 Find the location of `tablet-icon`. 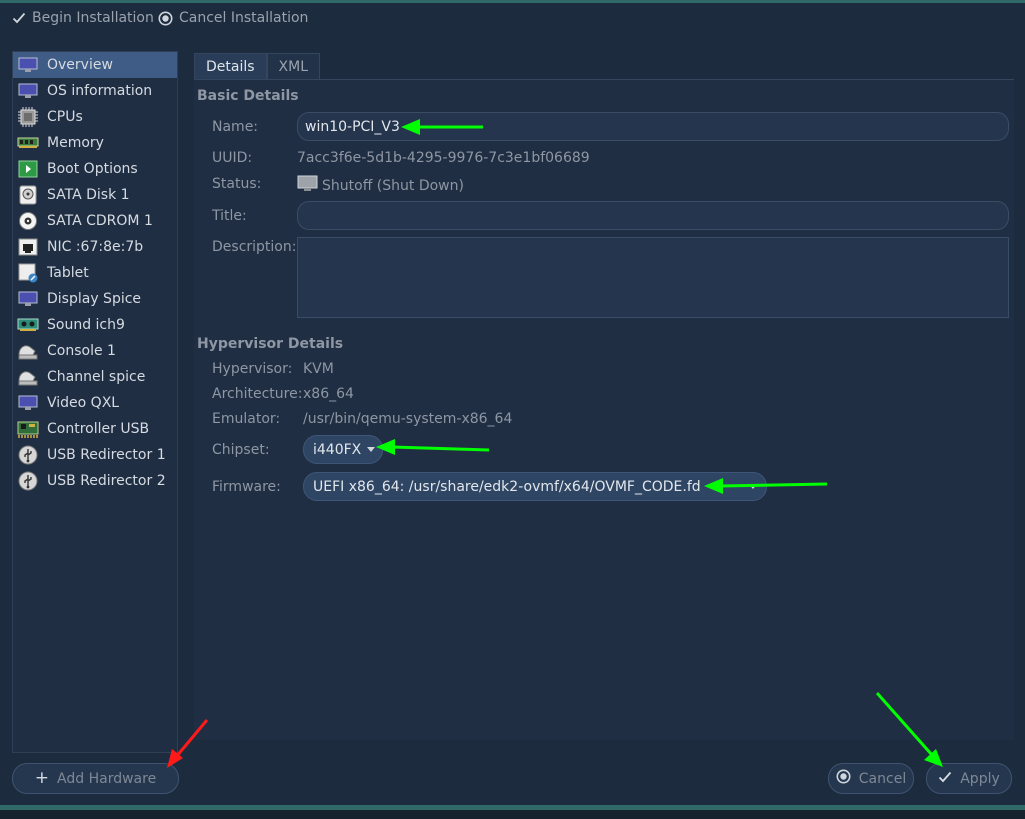

tablet-icon is located at coordinates (28, 273).